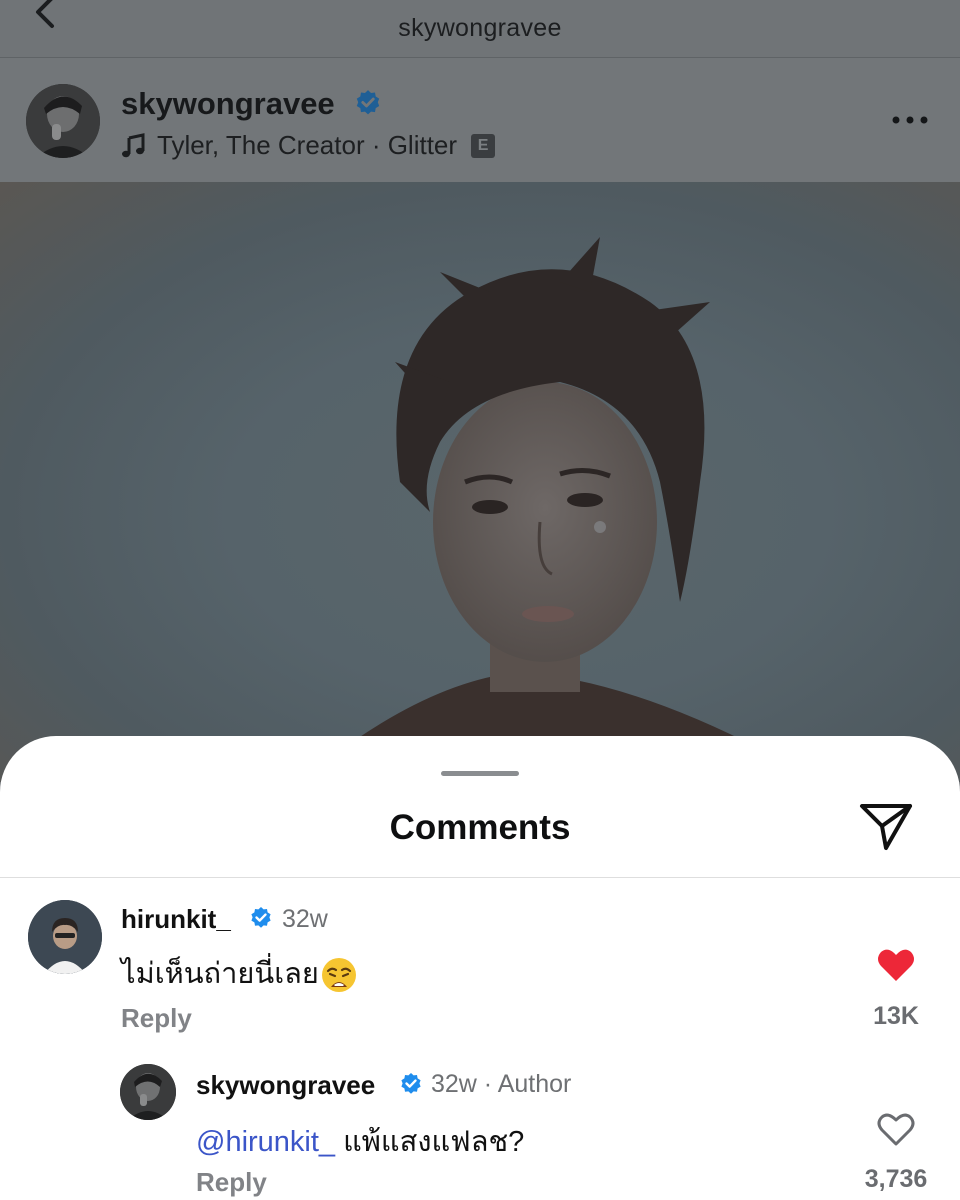  Describe the element at coordinates (896, 1129) in the screenshot. I see `heart-outline-icon` at that location.